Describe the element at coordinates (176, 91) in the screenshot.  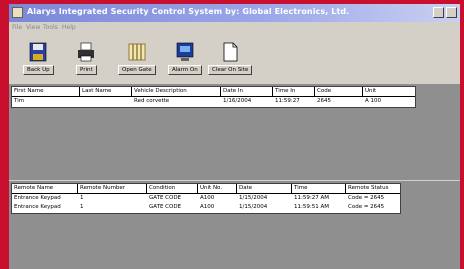
I see `col-vehicle-description: Vehicle Description` at that location.